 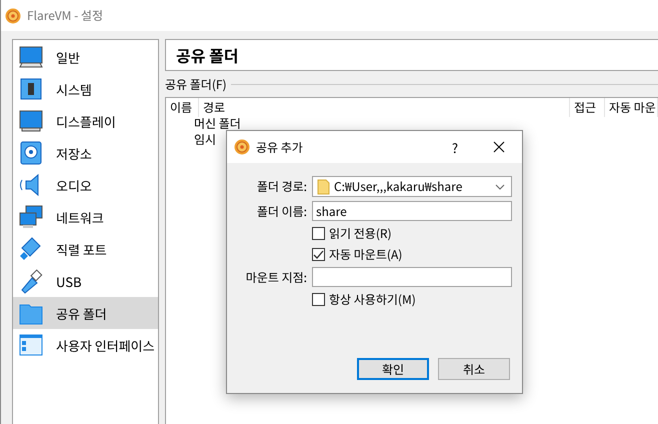 I want to click on checkbox: 자동 마운트(A), so click(x=412, y=254).